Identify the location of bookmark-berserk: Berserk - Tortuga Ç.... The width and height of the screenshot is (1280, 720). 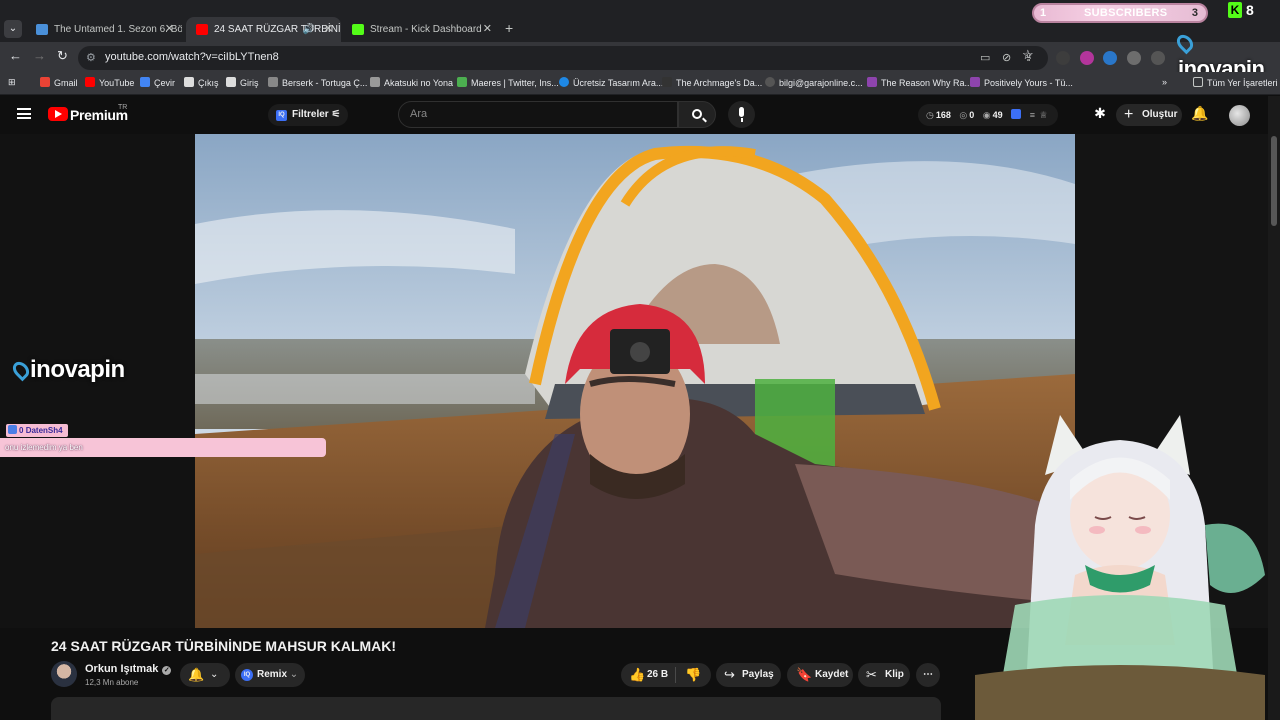
(317, 82).